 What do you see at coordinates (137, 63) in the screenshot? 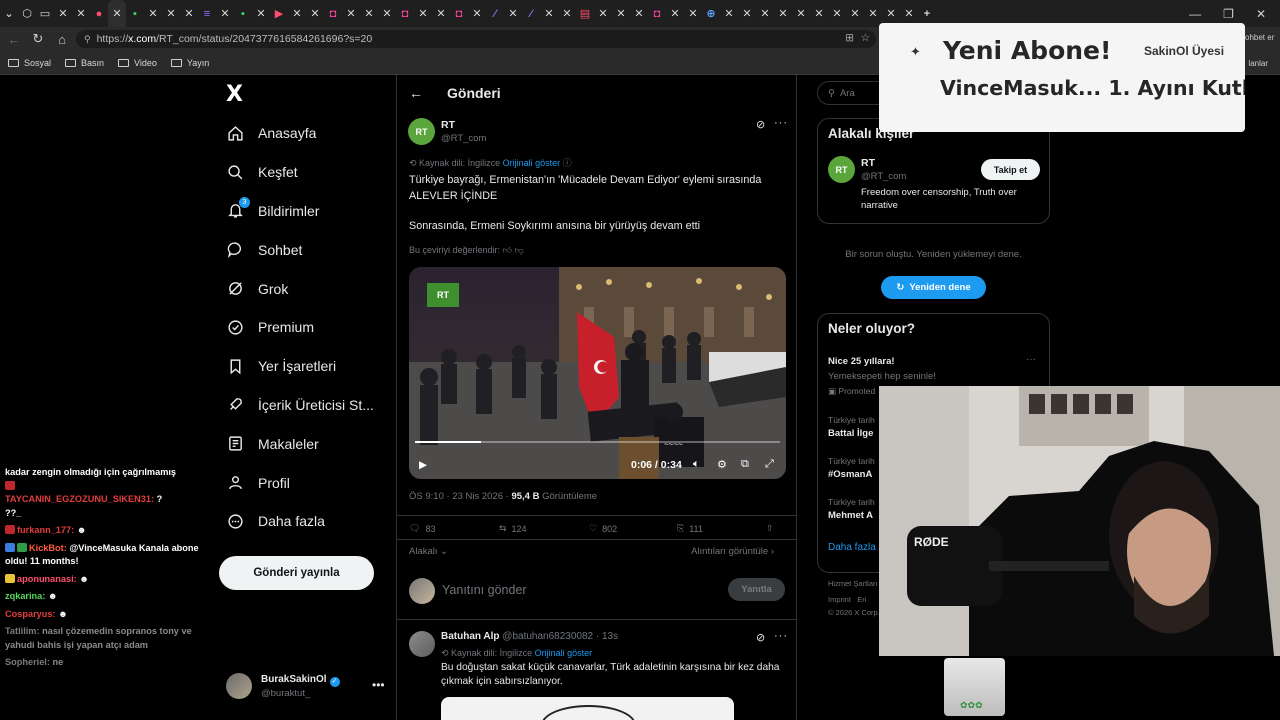
I see `bookmark-folder-video: Video` at bounding box center [137, 63].